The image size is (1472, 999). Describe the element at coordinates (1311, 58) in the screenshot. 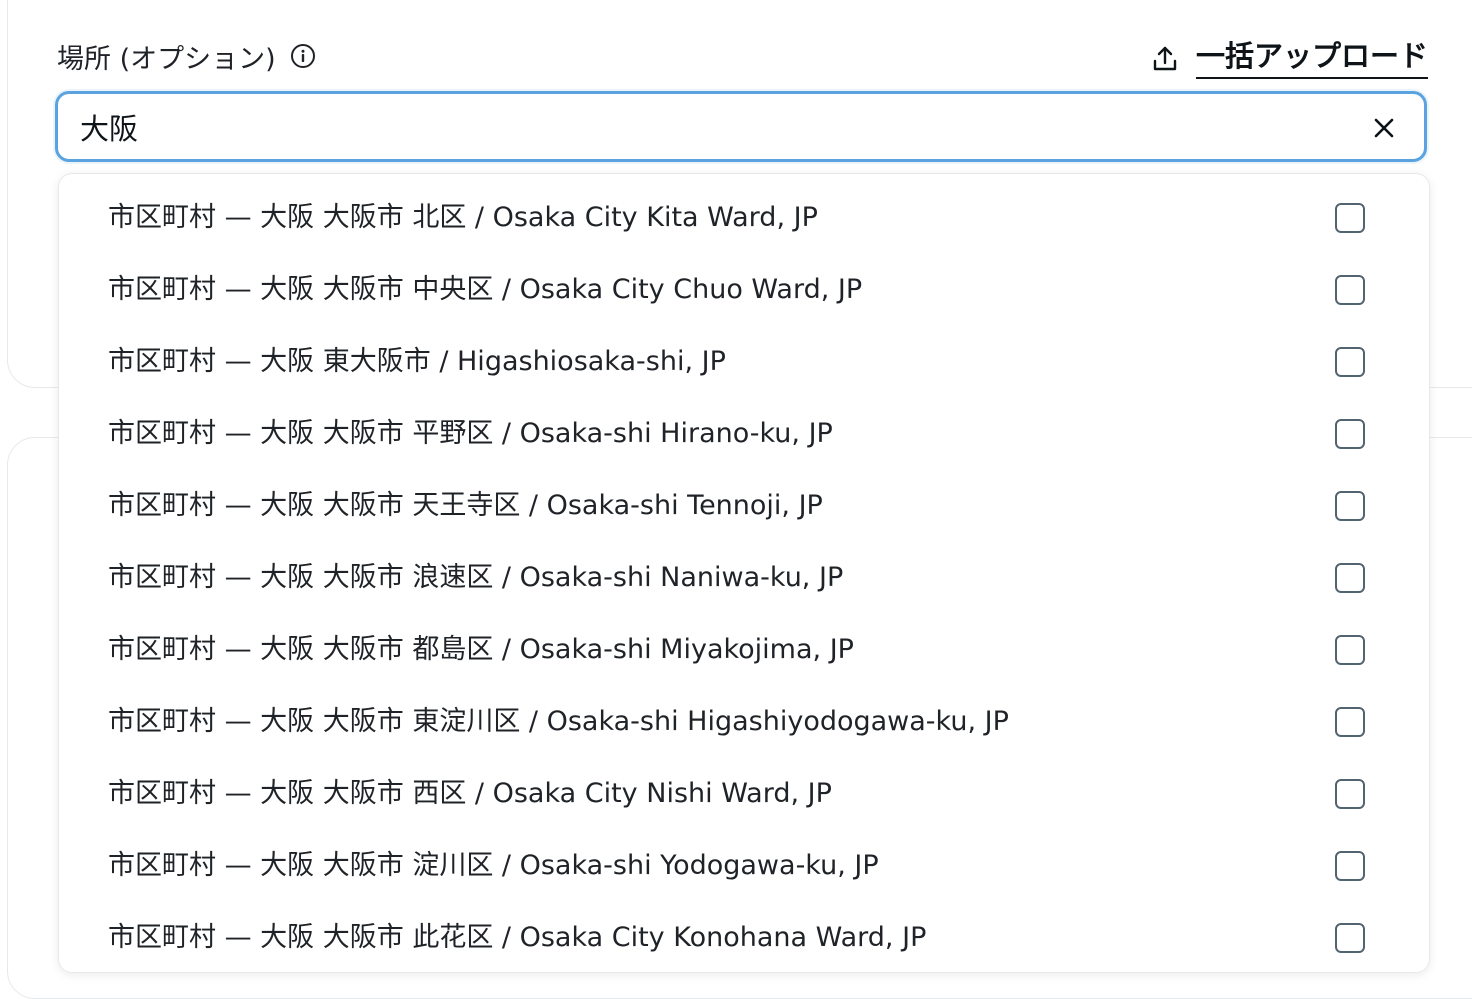

I see `bulk-upload-label: 一括アップロード` at that location.